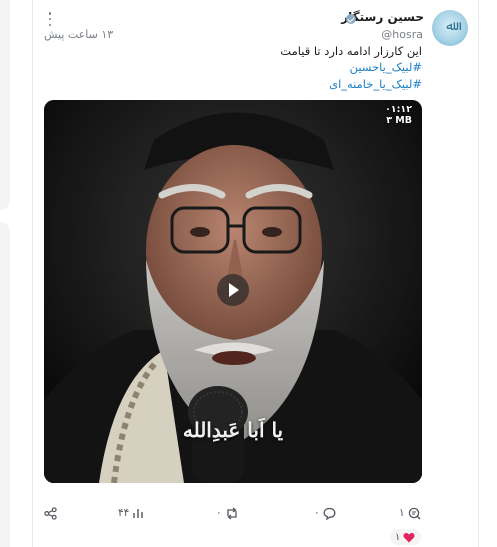  I want to click on share-icon, so click(50, 513).